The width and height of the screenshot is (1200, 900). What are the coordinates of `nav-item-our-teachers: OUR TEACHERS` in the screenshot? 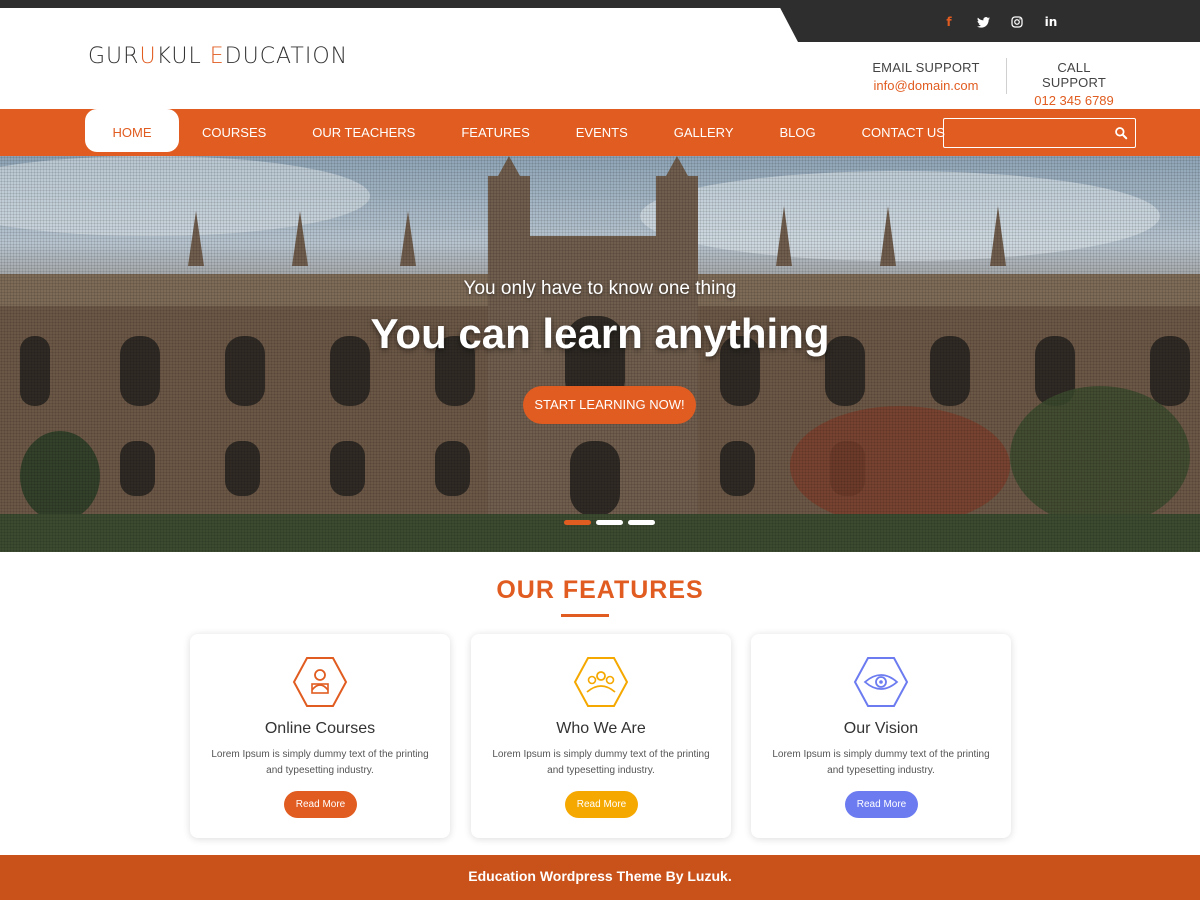 It's located at (363, 132).